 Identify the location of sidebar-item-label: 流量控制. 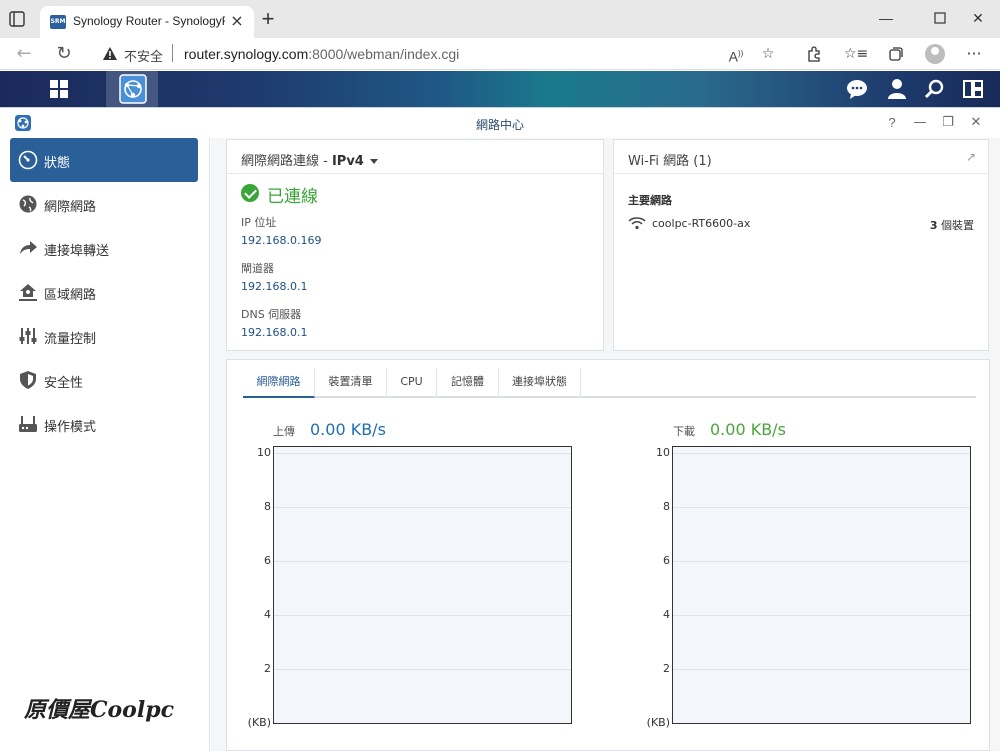
(70, 339).